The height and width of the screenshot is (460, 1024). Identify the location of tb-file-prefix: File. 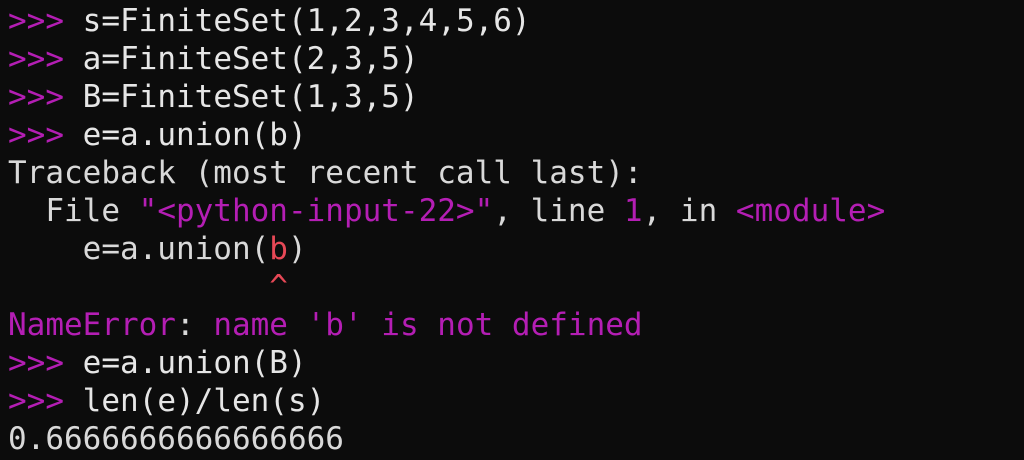
(73, 211).